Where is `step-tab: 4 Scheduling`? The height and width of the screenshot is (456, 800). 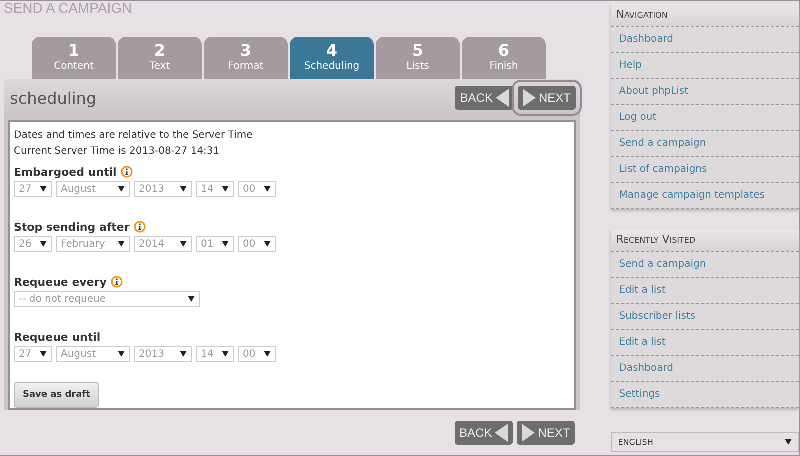 step-tab: 4 Scheduling is located at coordinates (332, 58).